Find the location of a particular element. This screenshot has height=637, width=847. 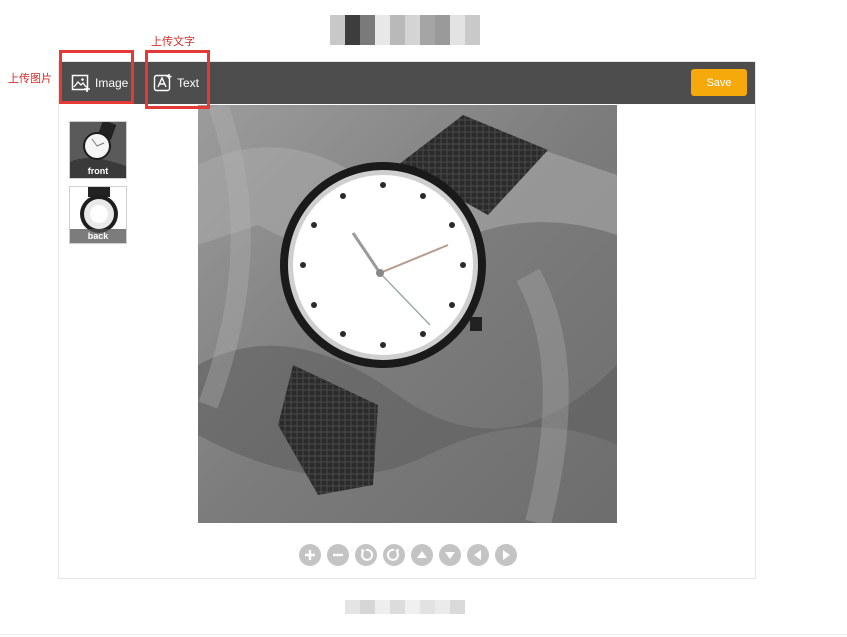

zoom-out-button is located at coordinates (338, 555).